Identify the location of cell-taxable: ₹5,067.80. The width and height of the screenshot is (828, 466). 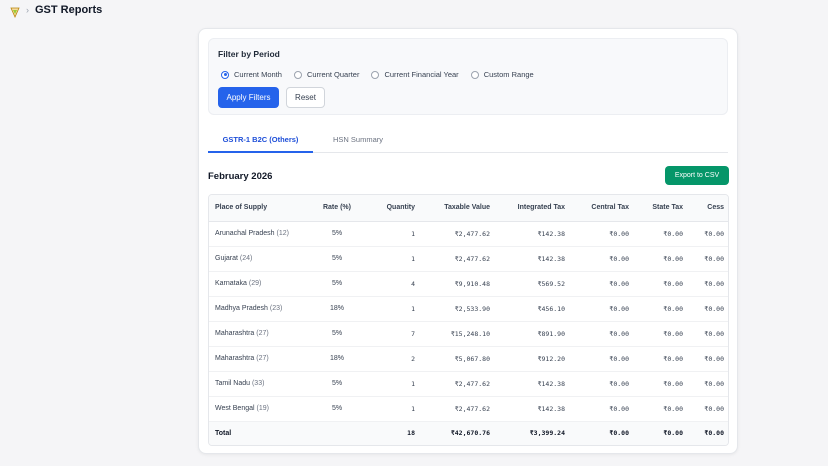
(458, 359).